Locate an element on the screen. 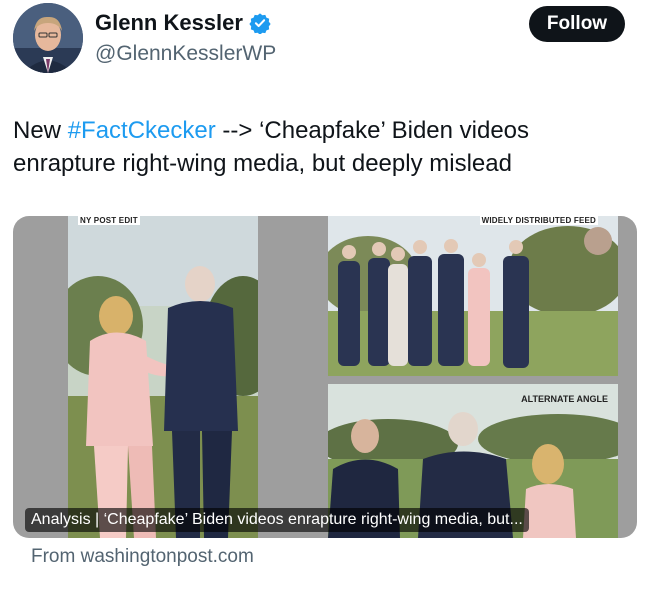 This screenshot has width=650, height=600. profile-photo-icon is located at coordinates (48, 38).